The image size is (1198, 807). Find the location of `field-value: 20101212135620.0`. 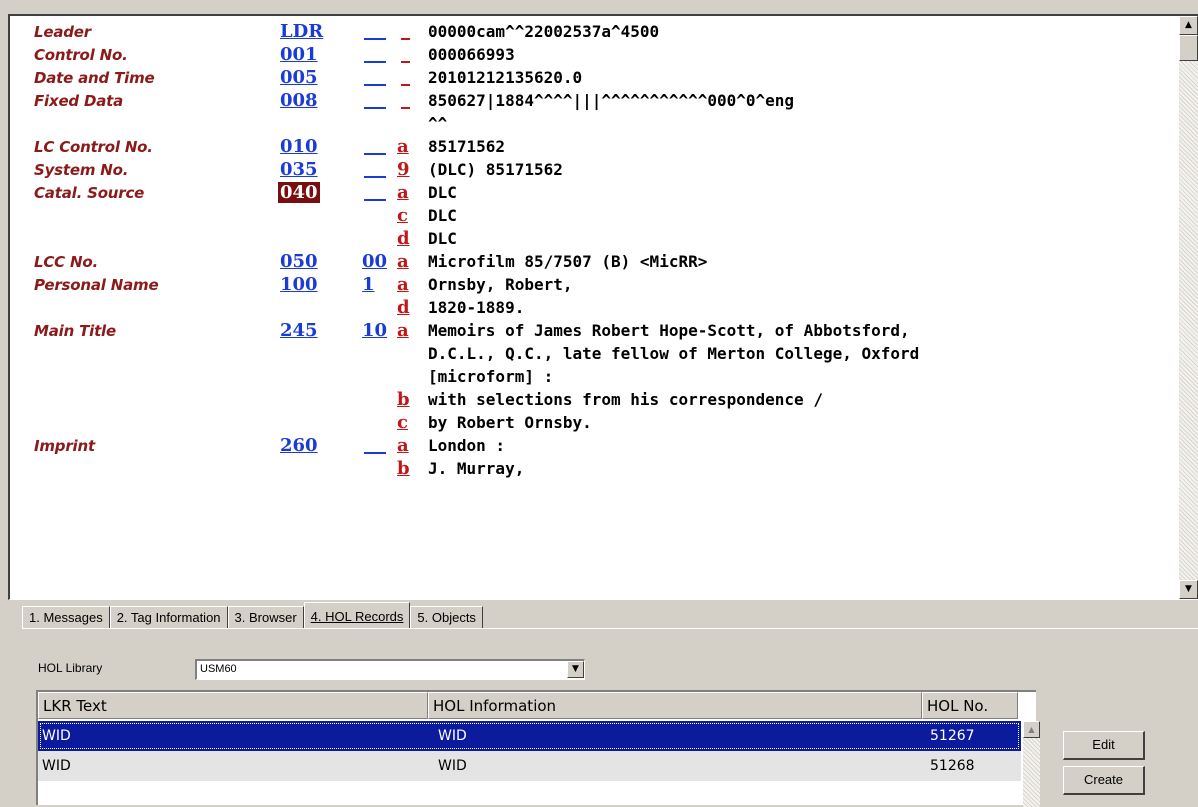

field-value: 20101212135620.0 is located at coordinates (505, 77).